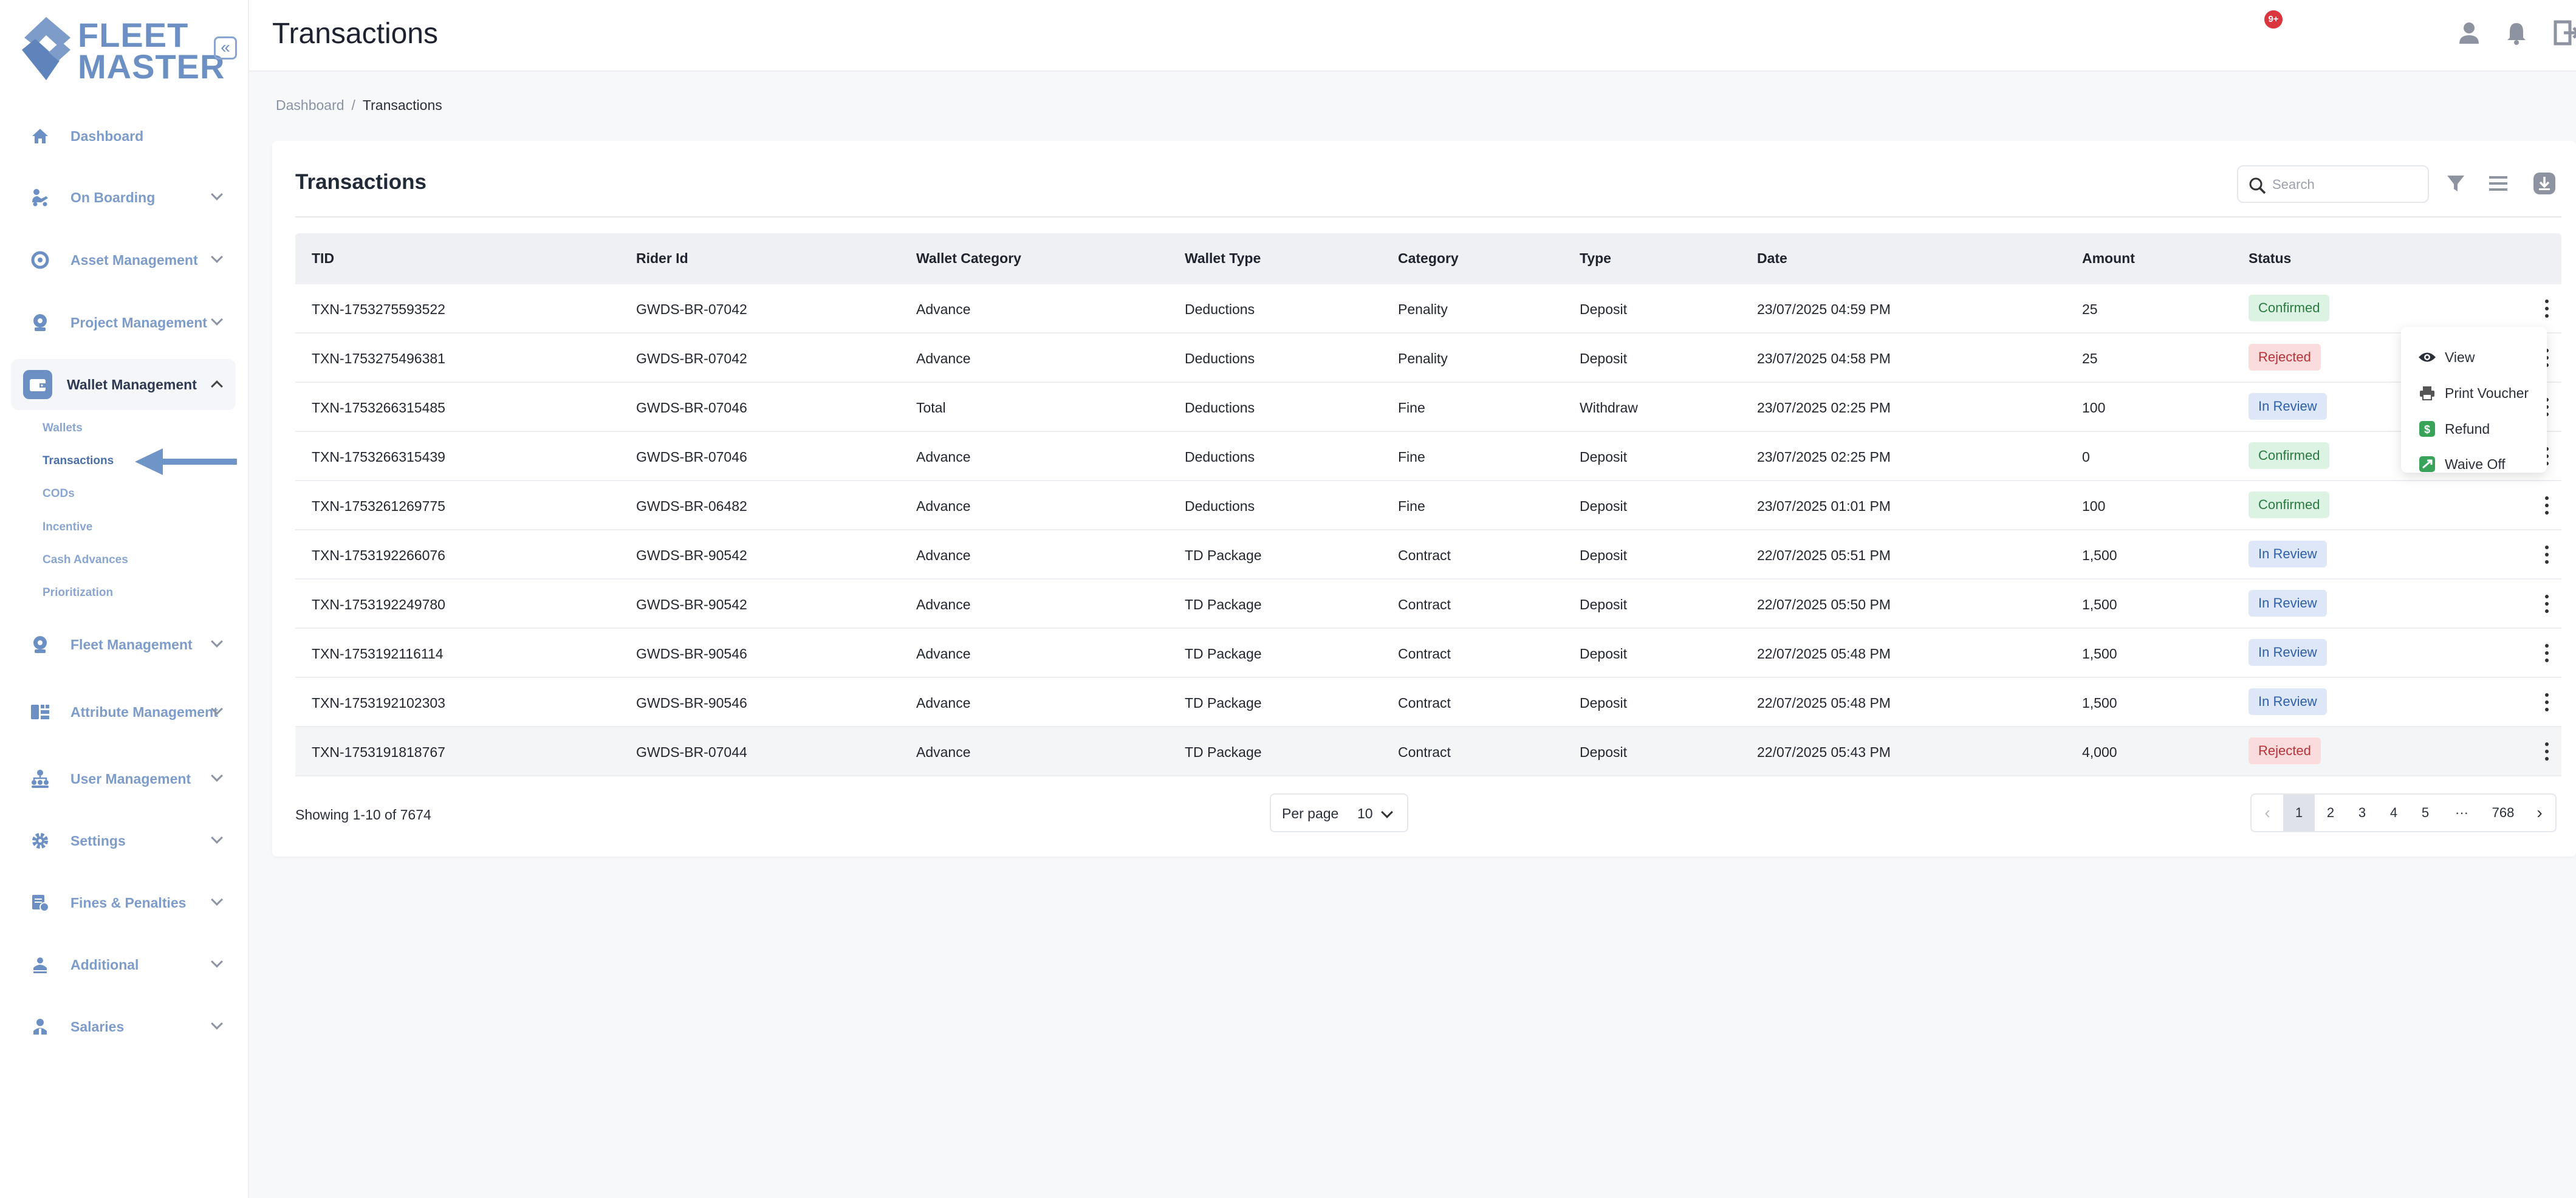 This screenshot has height=1198, width=2576. I want to click on column-header-amount: Amount, so click(2108, 258).